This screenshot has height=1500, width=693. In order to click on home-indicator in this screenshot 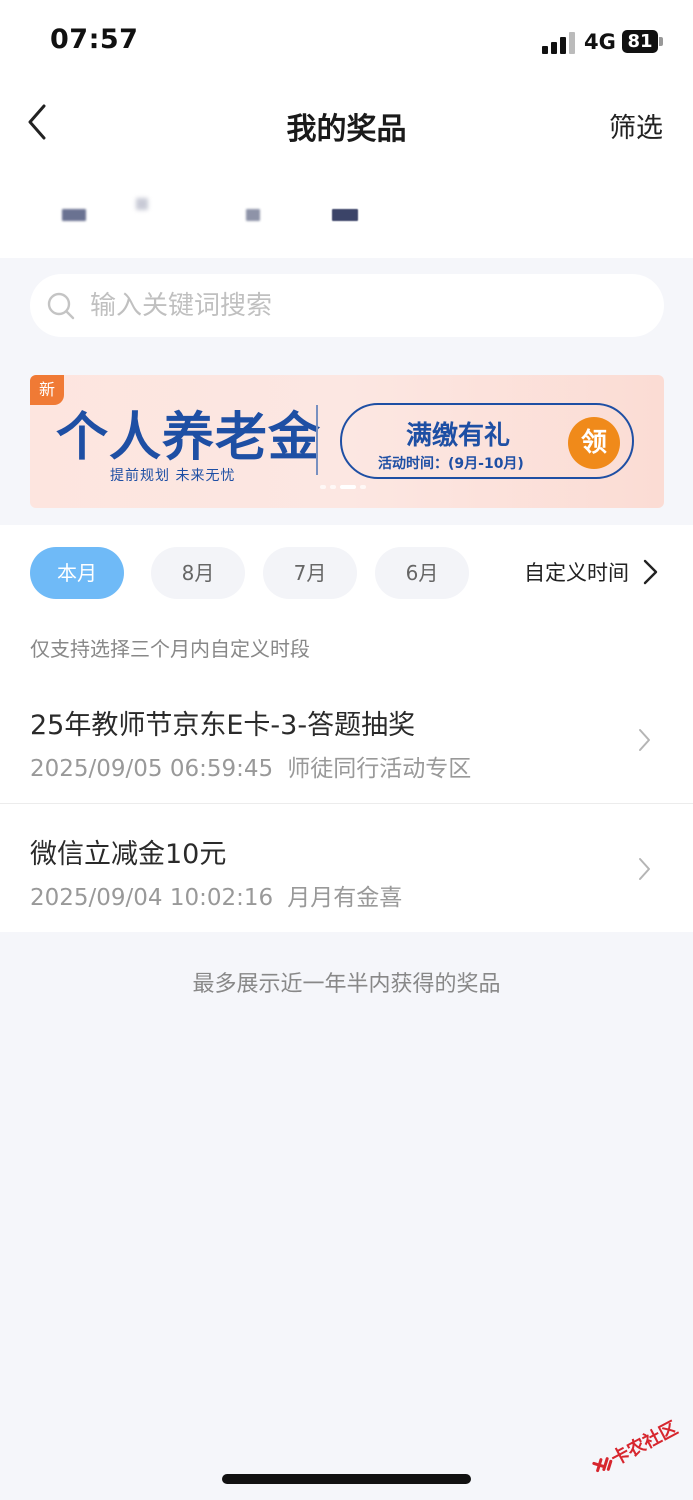, I will do `click(346, 1479)`.